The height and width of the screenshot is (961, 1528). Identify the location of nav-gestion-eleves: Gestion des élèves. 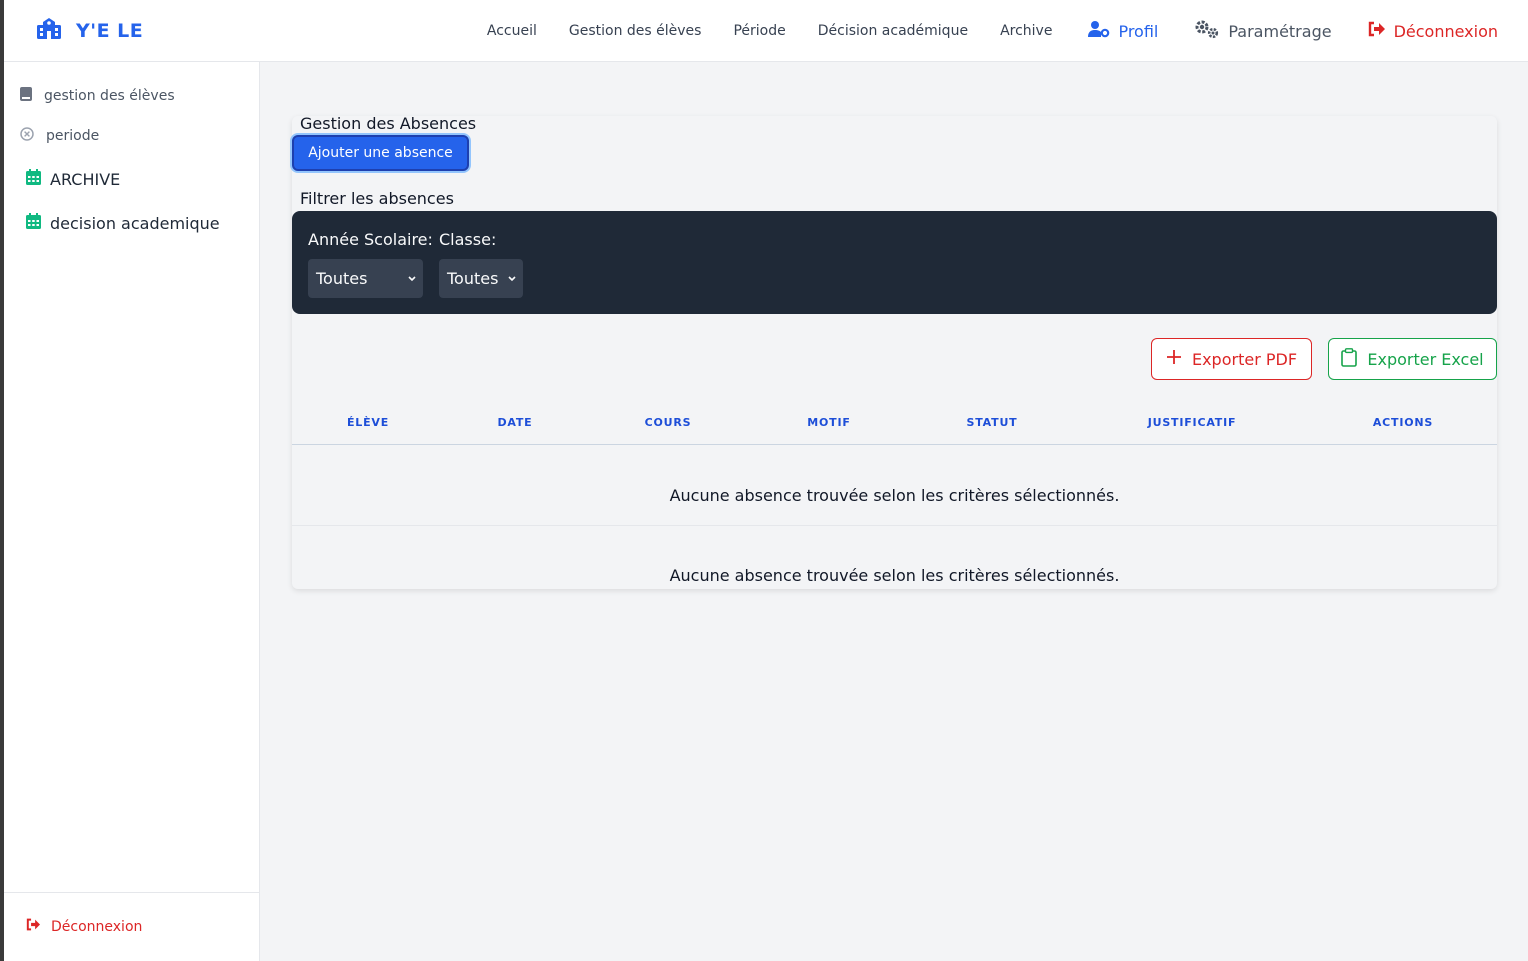
(635, 31).